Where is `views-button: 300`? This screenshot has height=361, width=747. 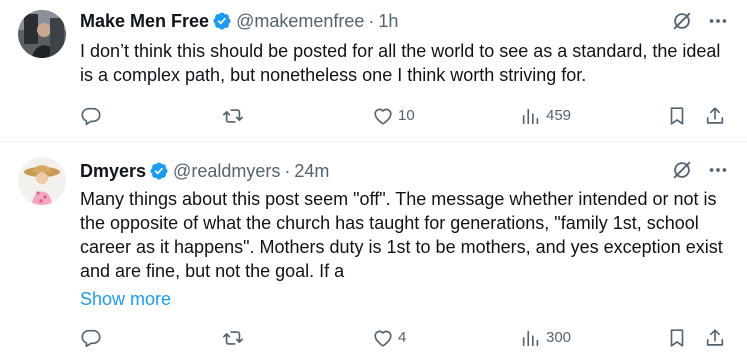 views-button: 300 is located at coordinates (545, 338).